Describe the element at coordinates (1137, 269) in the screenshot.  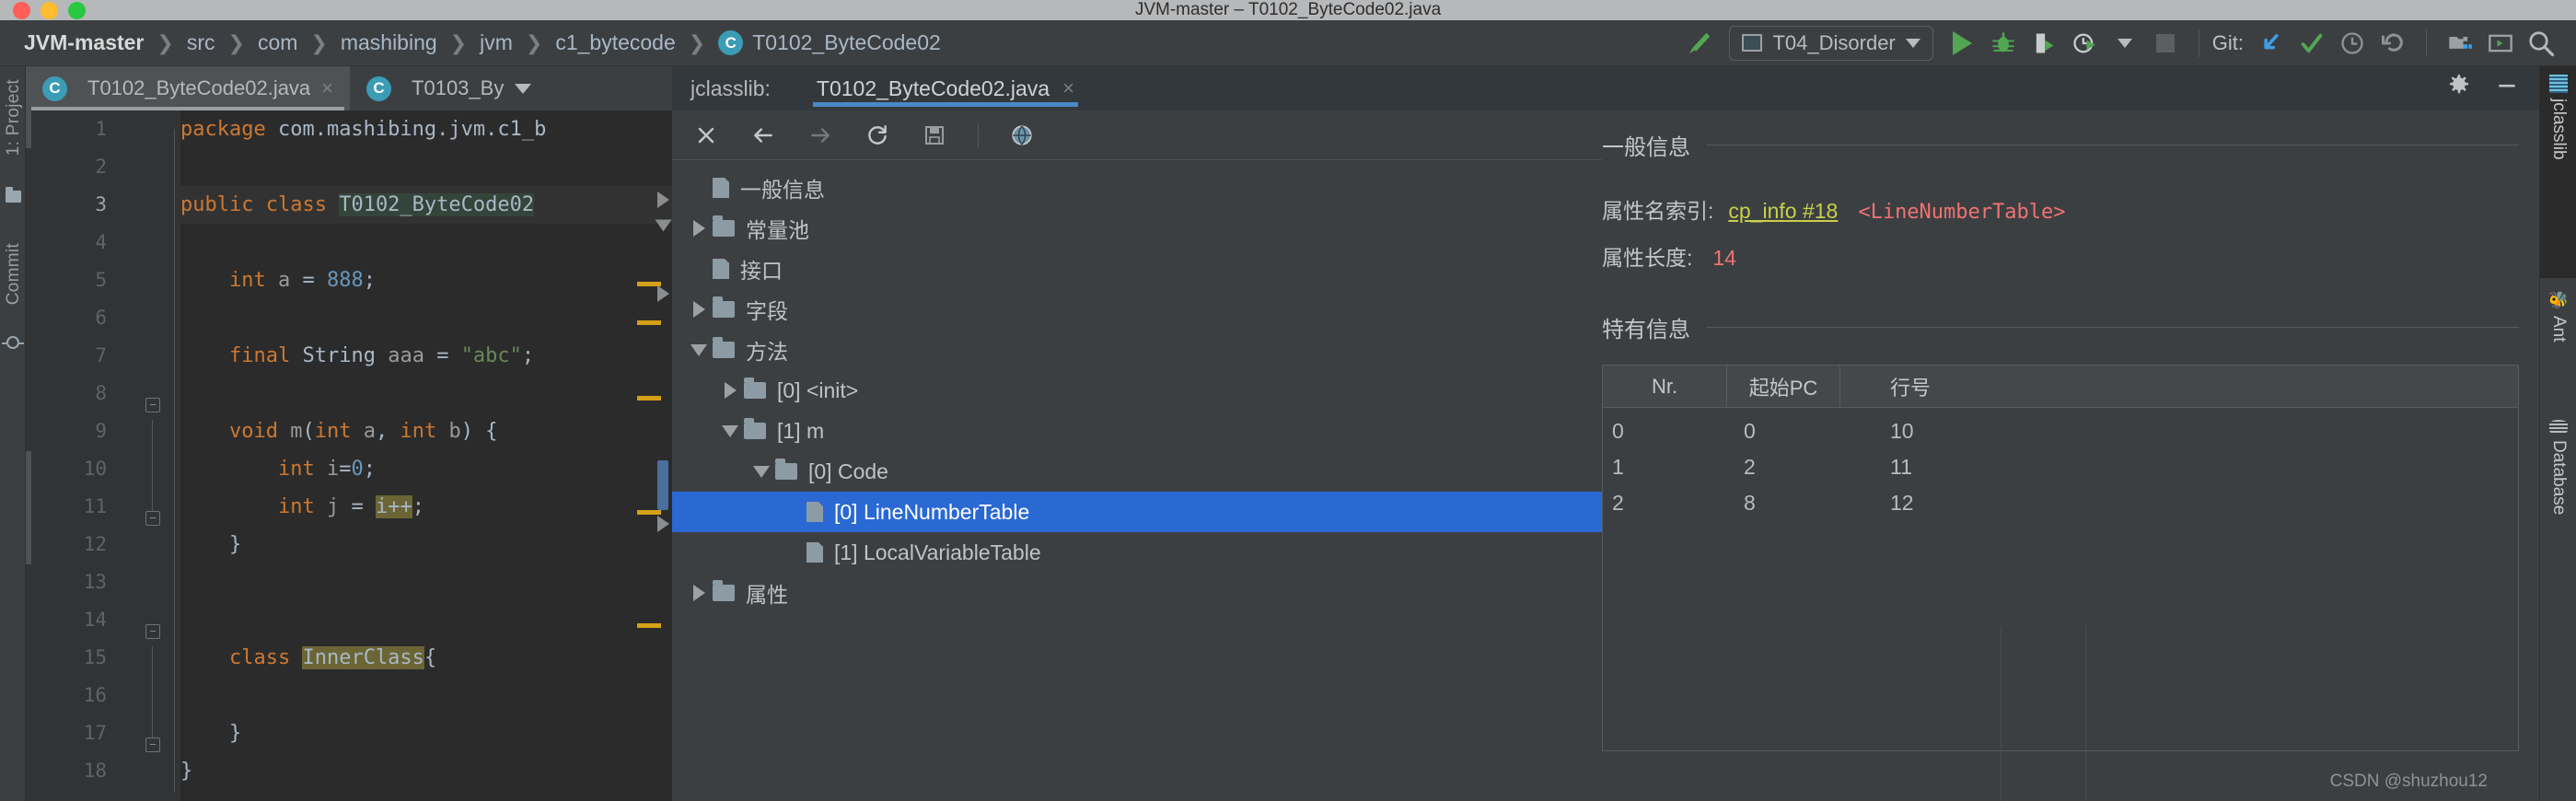
I see `tree-node: 接口` at that location.